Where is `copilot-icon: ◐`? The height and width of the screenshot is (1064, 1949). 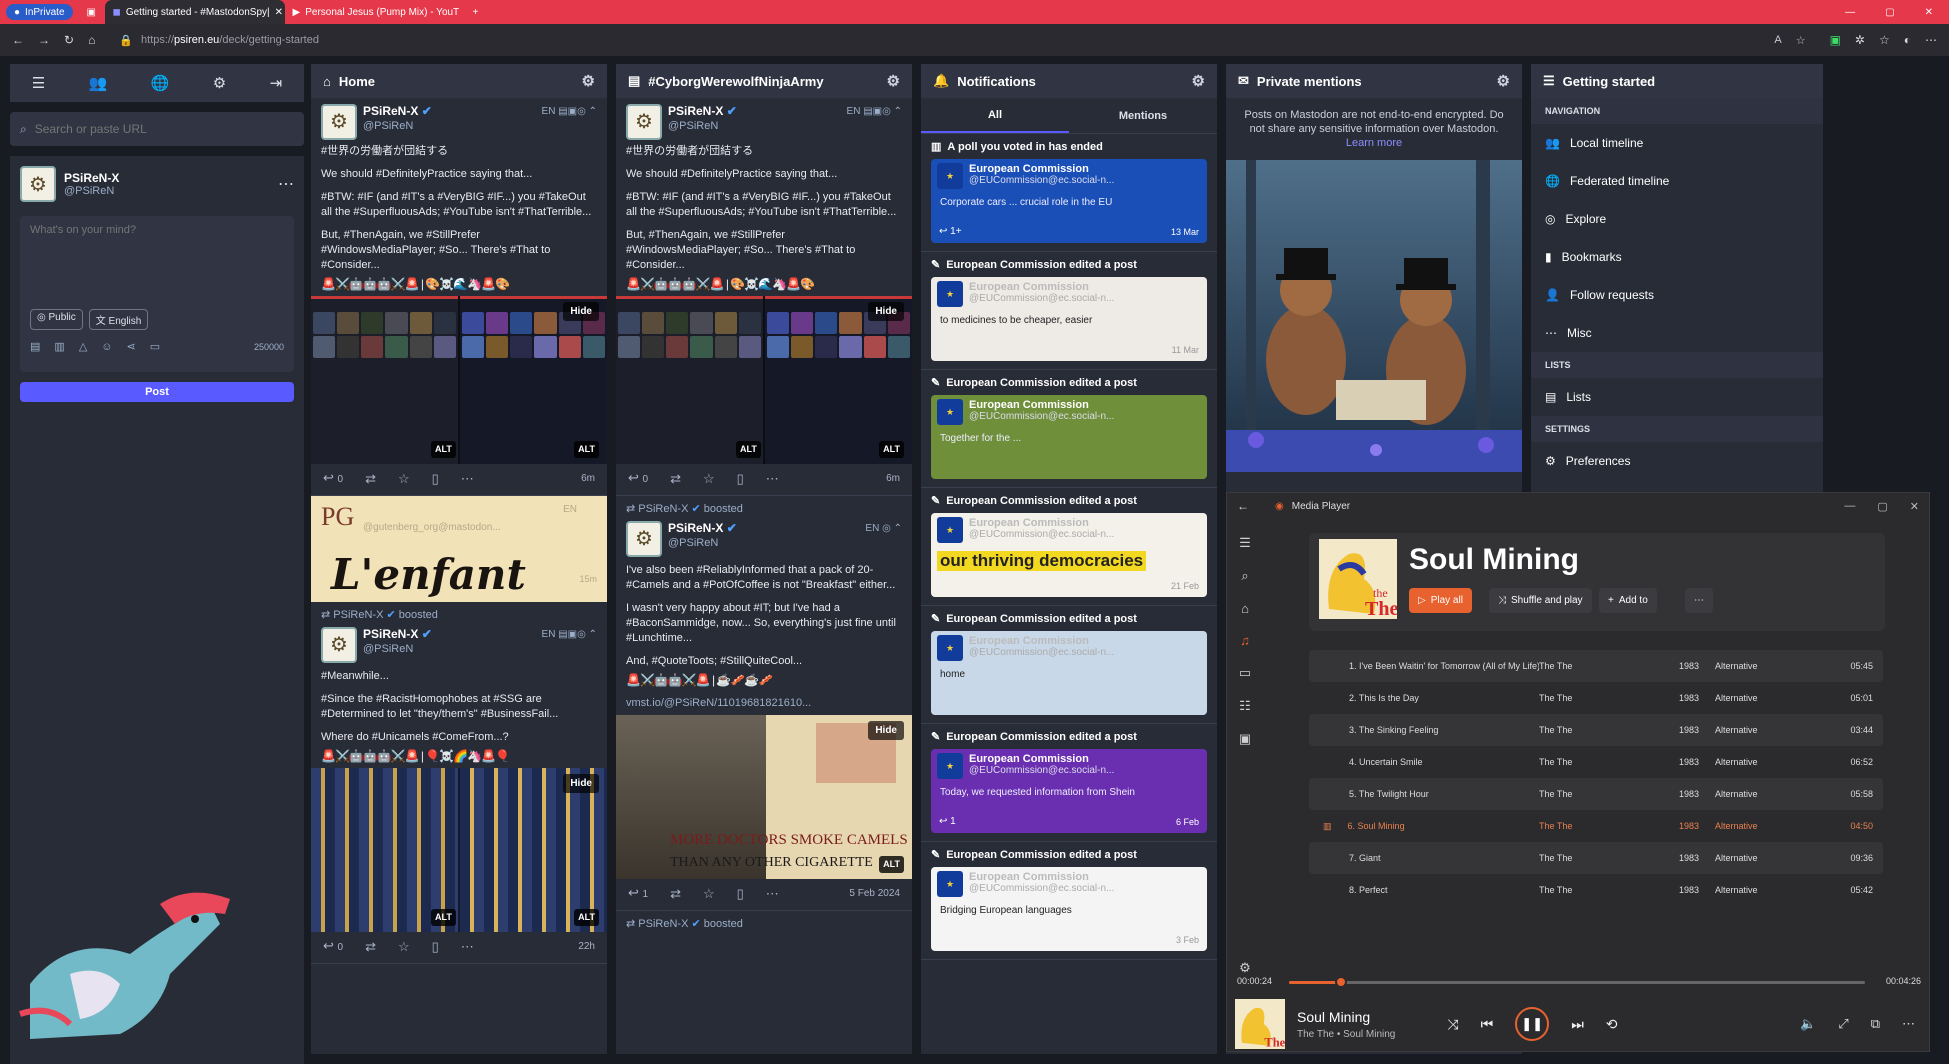 copilot-icon: ◐ is located at coordinates (1907, 40).